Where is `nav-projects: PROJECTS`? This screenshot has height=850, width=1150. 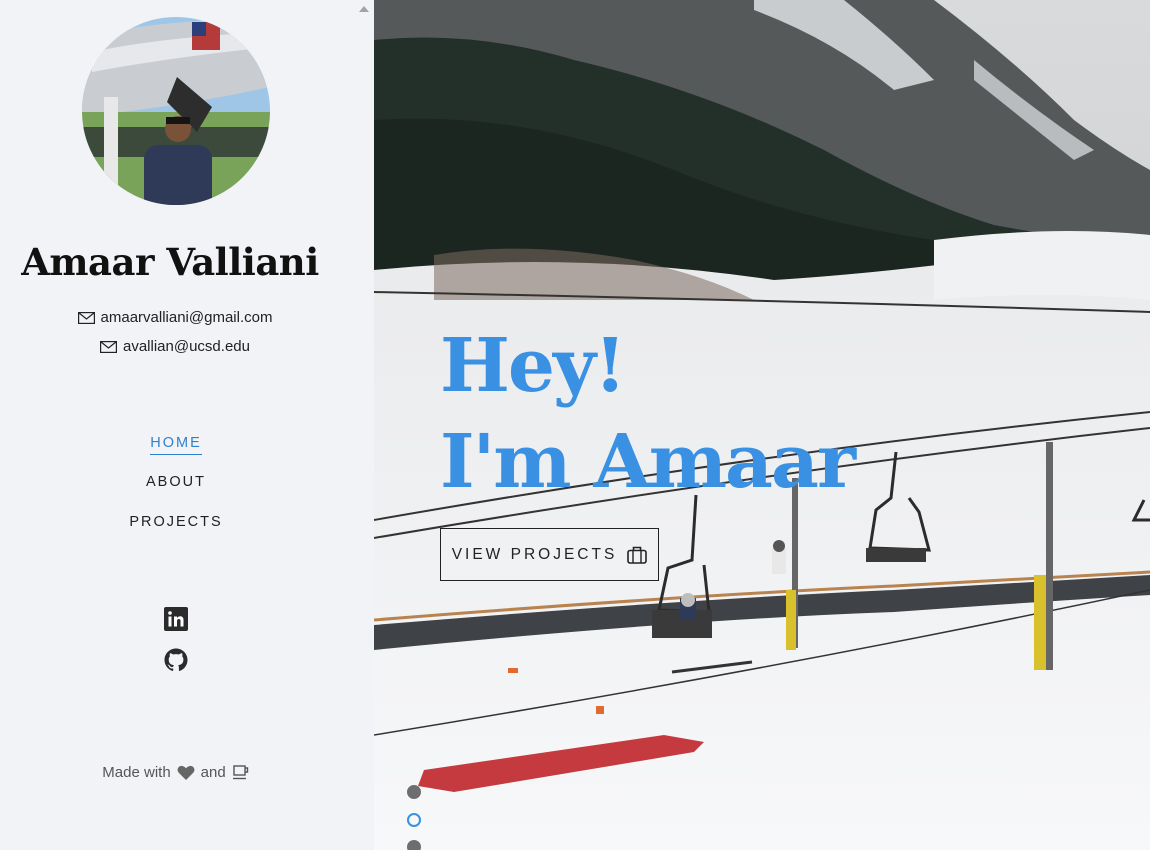 nav-projects: PROJECTS is located at coordinates (176, 522).